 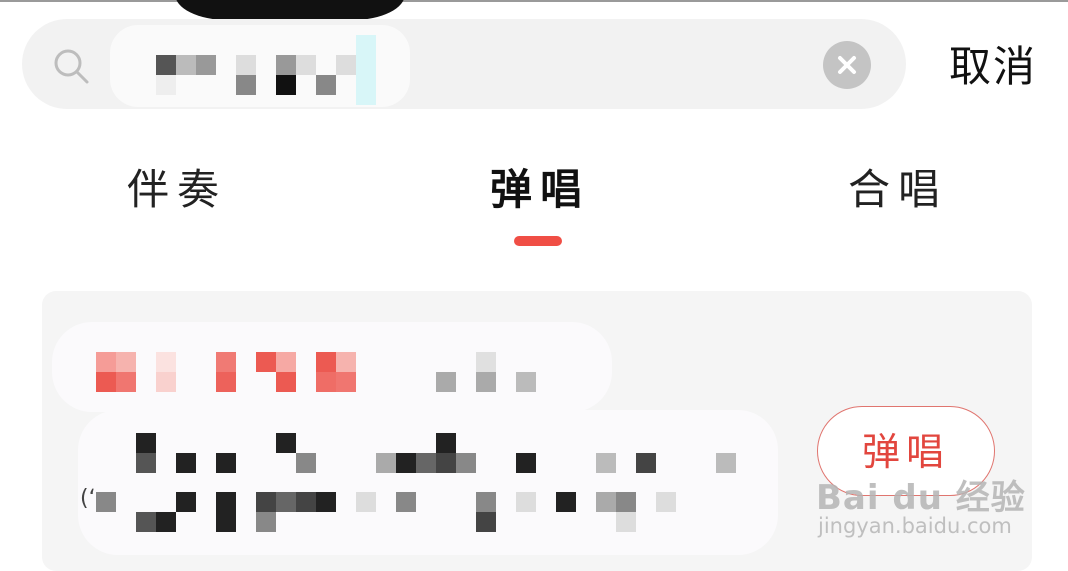 What do you see at coordinates (534, 1) in the screenshot?
I see `status-bar-edge` at bounding box center [534, 1].